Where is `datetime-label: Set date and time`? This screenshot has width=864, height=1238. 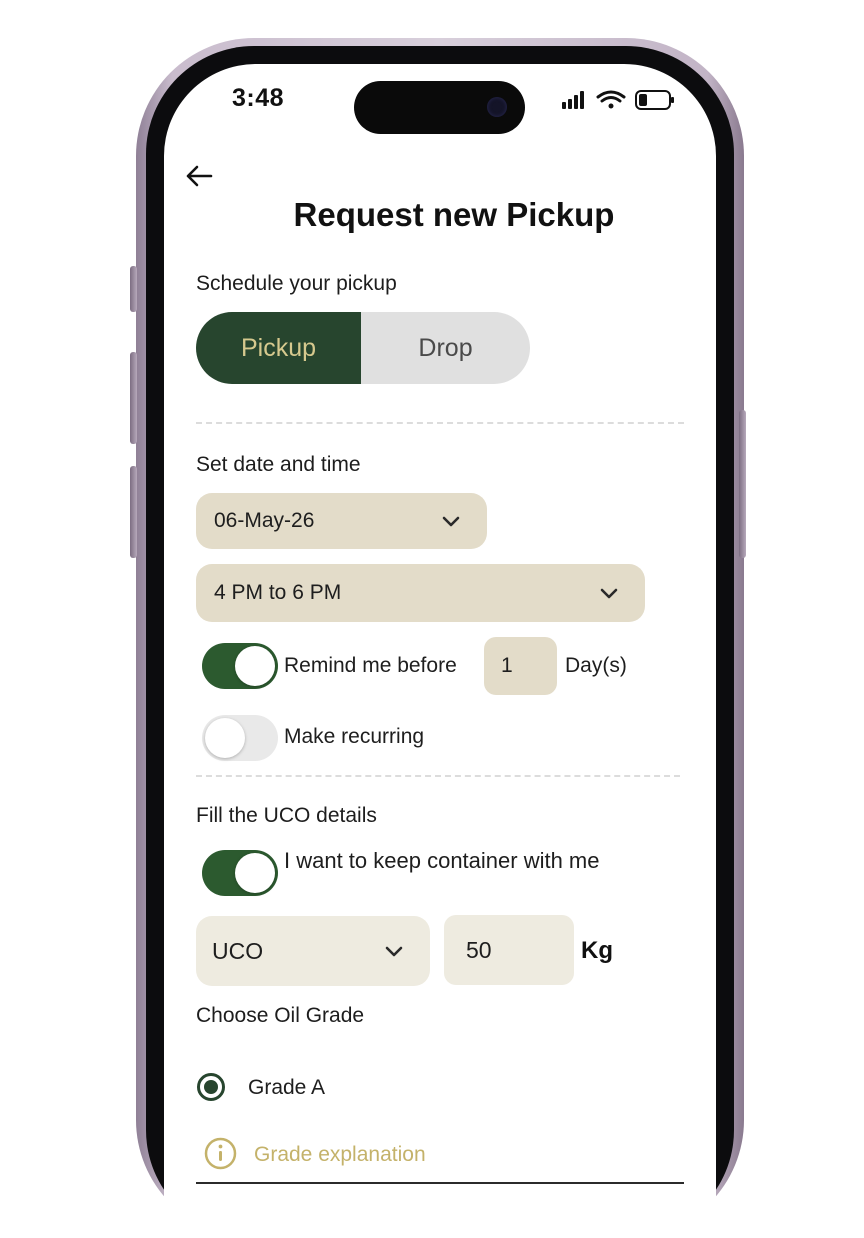
datetime-label: Set date and time is located at coordinates (278, 464).